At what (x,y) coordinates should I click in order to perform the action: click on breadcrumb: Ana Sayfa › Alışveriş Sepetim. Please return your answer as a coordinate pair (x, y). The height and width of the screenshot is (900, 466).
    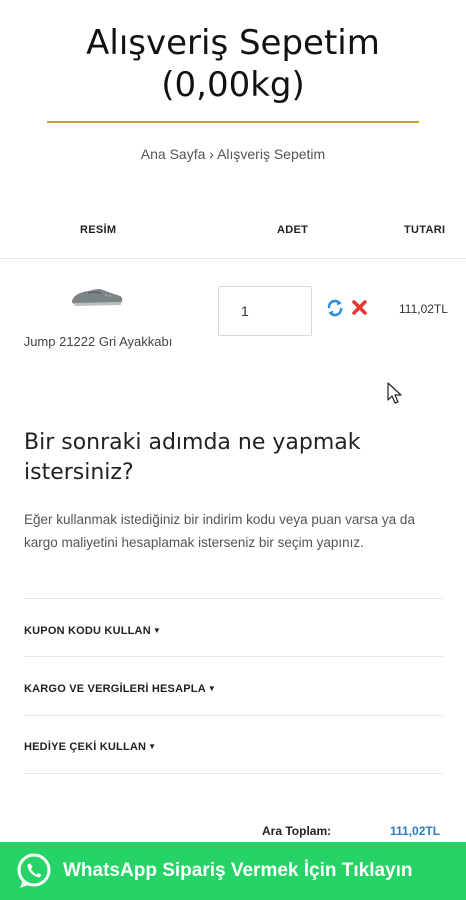
    Looking at the image, I should click on (233, 154).